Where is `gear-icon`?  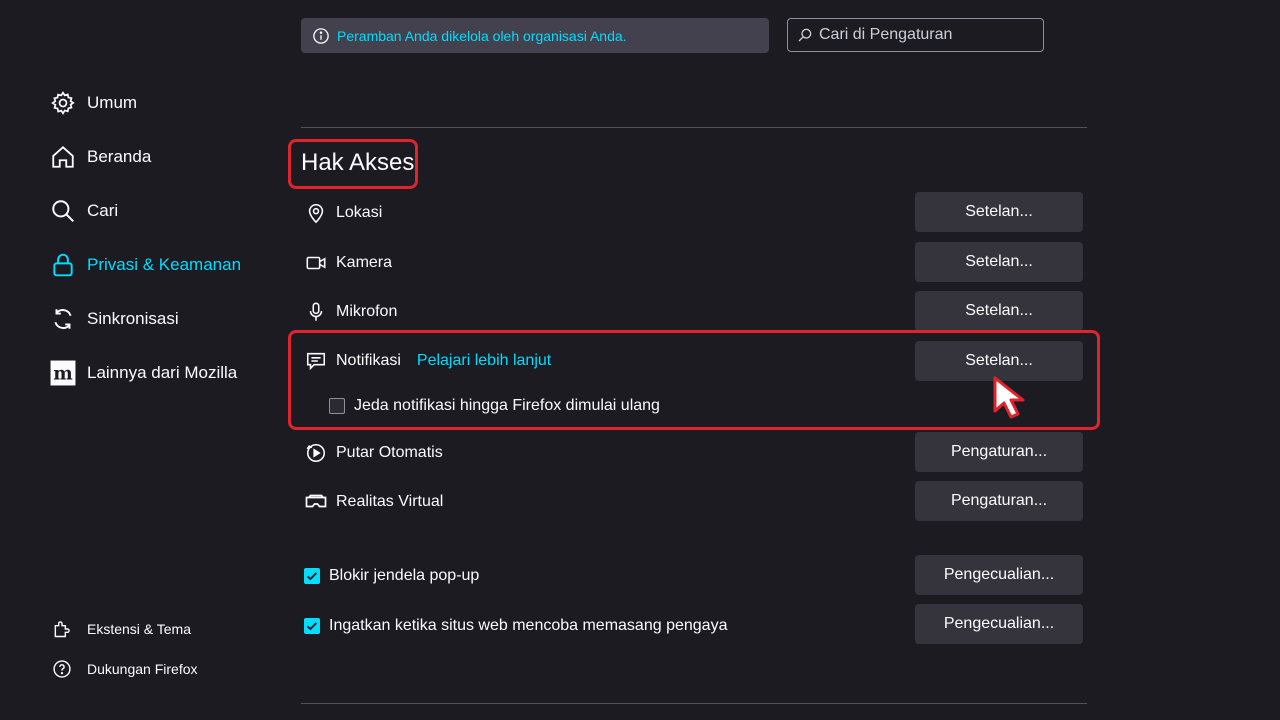 gear-icon is located at coordinates (63, 103).